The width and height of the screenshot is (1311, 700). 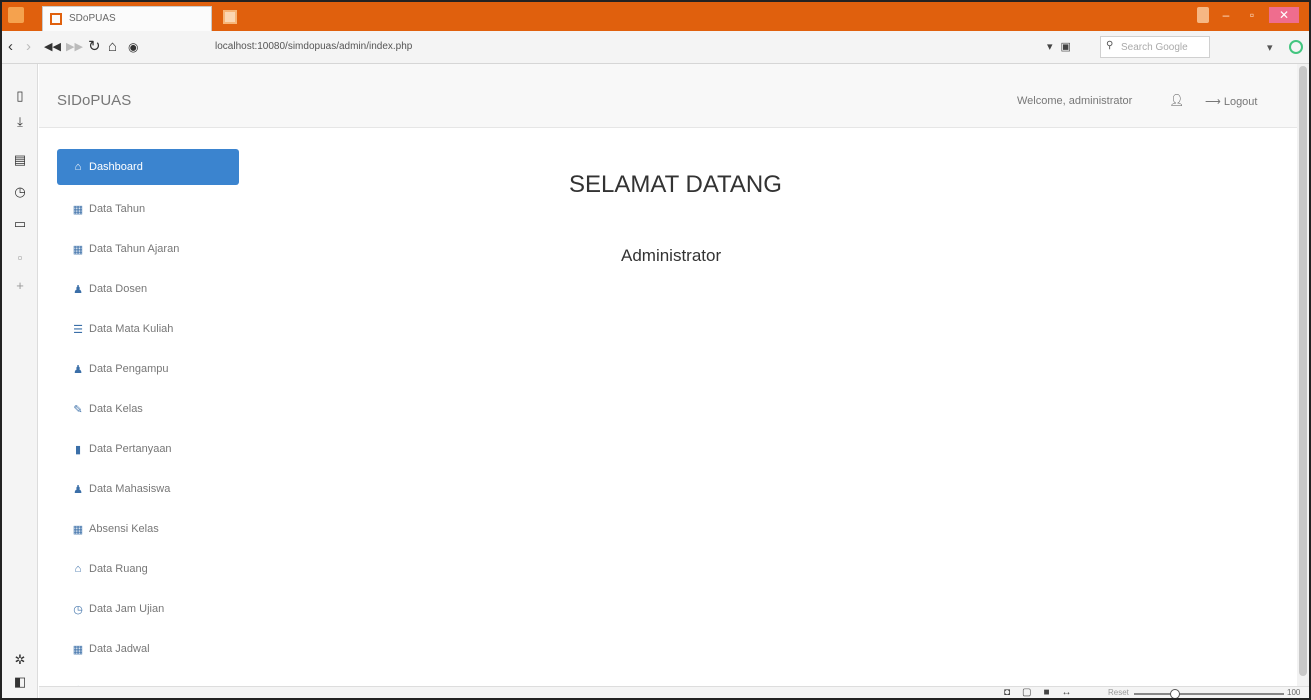 What do you see at coordinates (20, 192) in the screenshot?
I see `history-icon: ◷` at bounding box center [20, 192].